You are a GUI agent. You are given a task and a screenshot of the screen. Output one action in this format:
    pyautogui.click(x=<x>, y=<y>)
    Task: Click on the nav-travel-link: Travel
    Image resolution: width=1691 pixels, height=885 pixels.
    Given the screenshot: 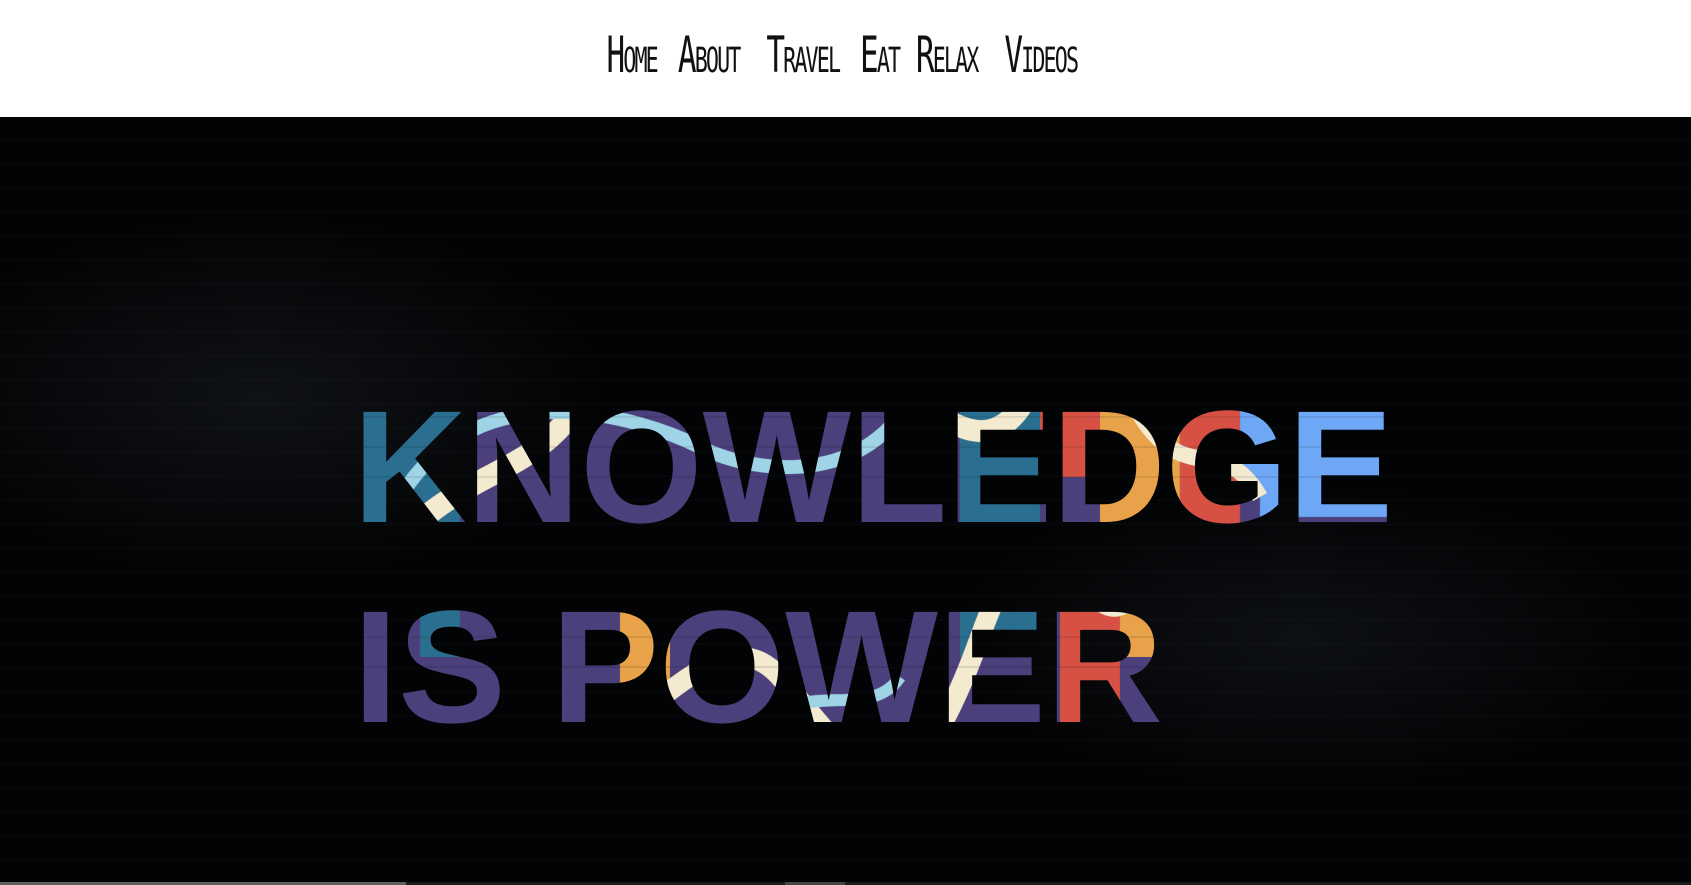 What is the action you would take?
    pyautogui.click(x=803, y=55)
    